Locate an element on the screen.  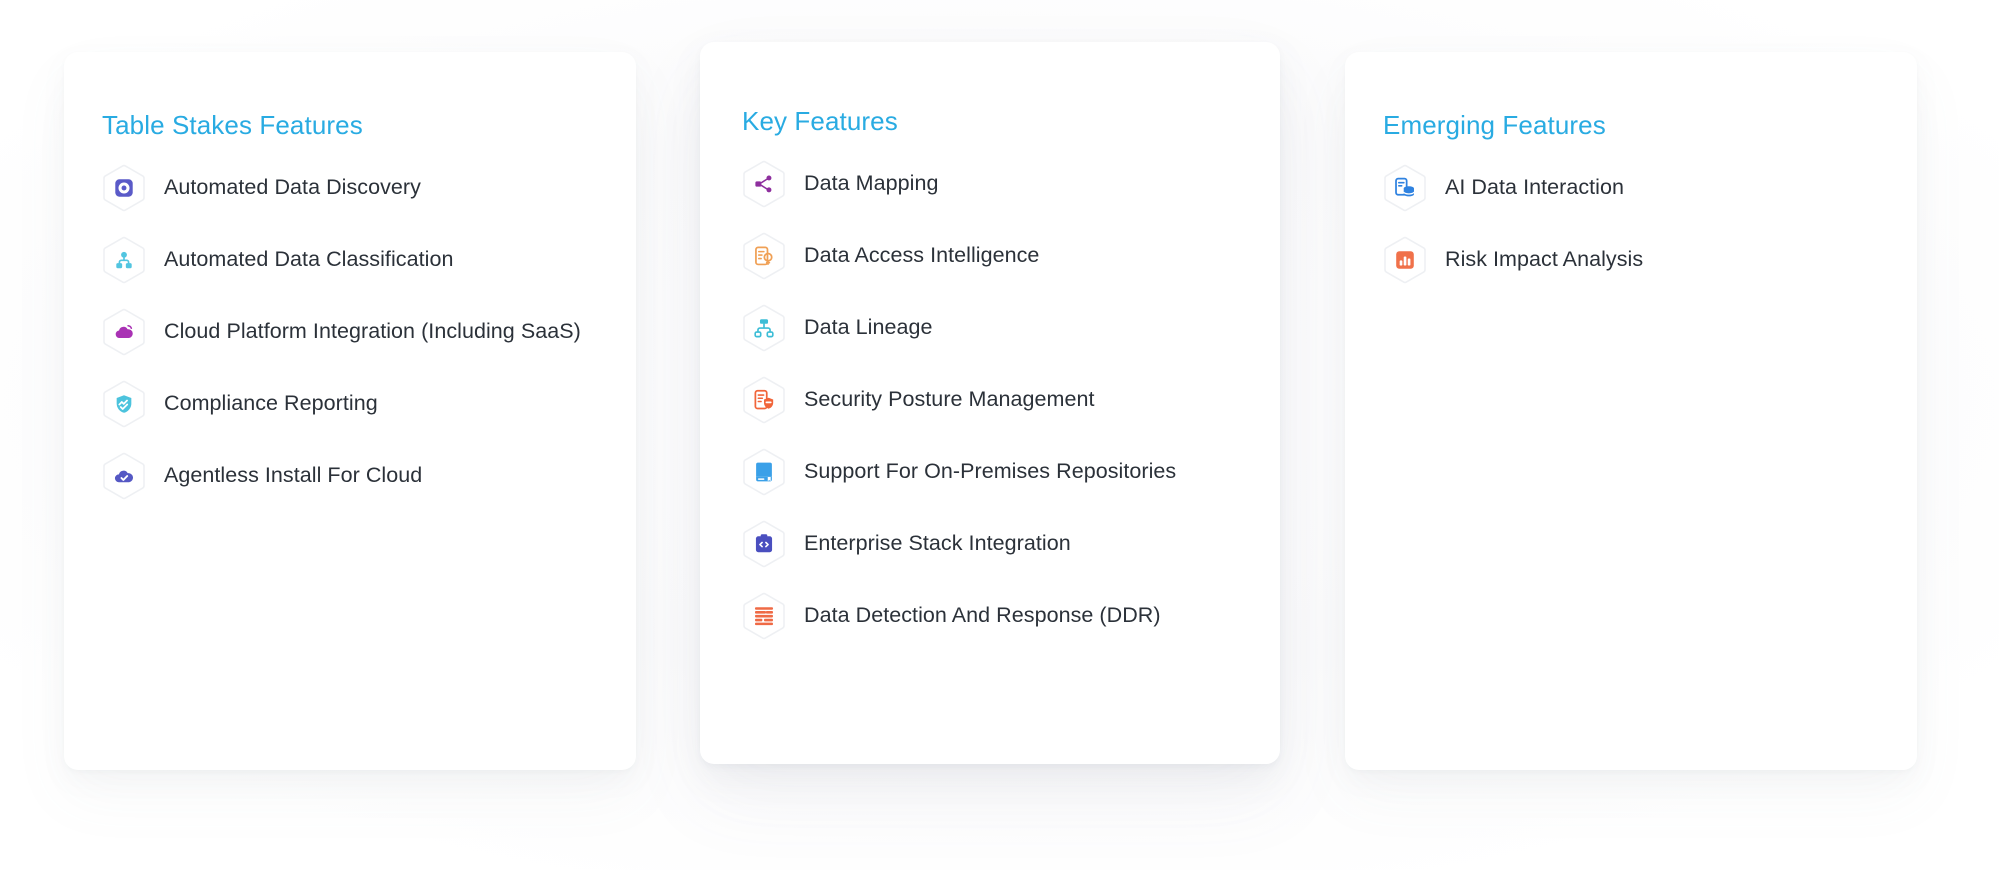
data-classification-icon is located at coordinates (124, 260).